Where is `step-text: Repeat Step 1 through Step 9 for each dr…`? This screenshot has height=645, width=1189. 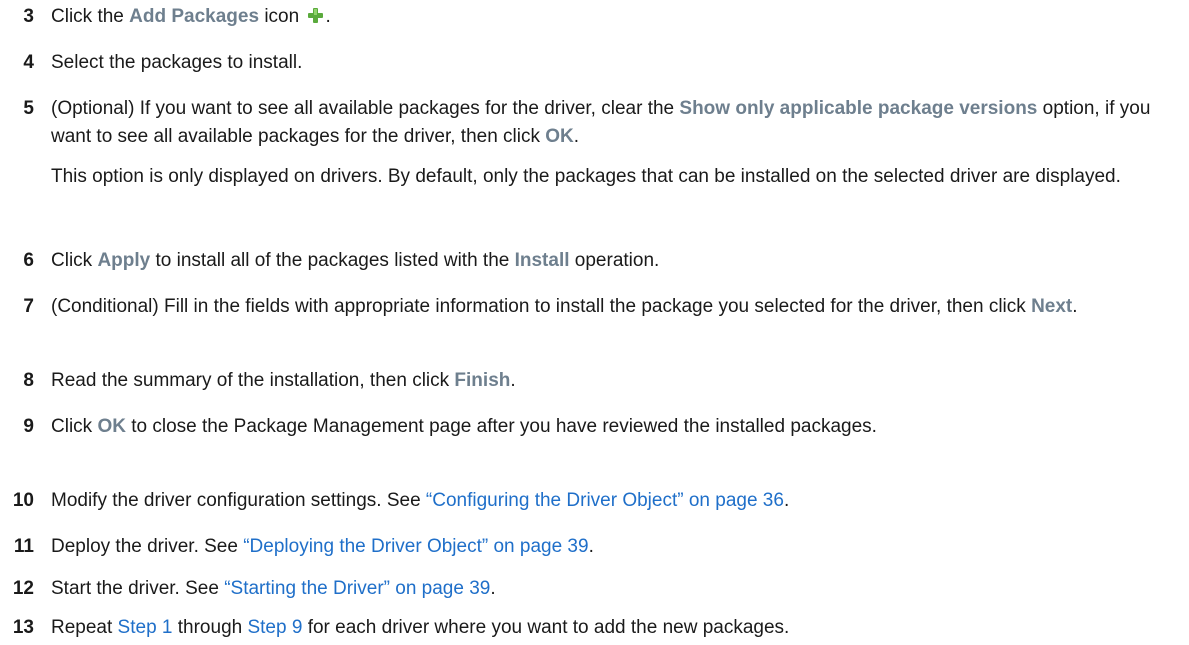 step-text: Repeat Step 1 through Step 9 for each dr… is located at coordinates (616, 628).